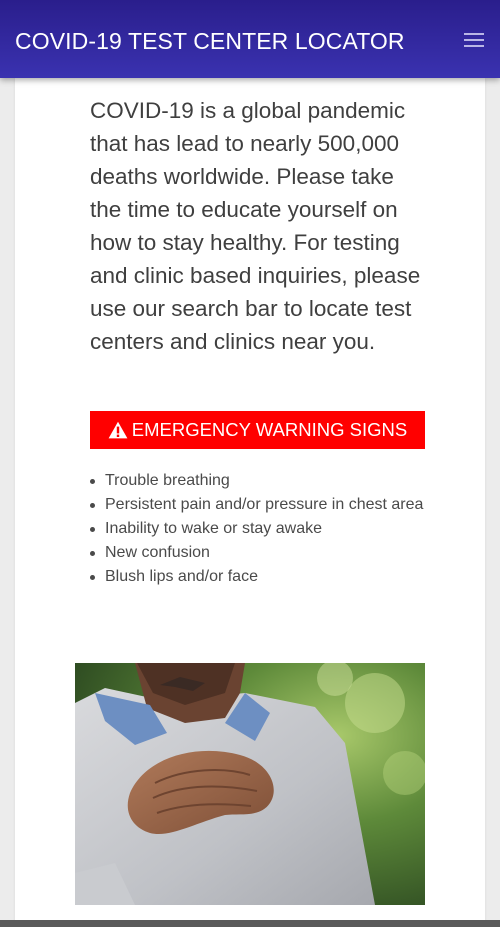 This screenshot has width=500, height=927. What do you see at coordinates (474, 40) in the screenshot?
I see `hamburger-menu-icon` at bounding box center [474, 40].